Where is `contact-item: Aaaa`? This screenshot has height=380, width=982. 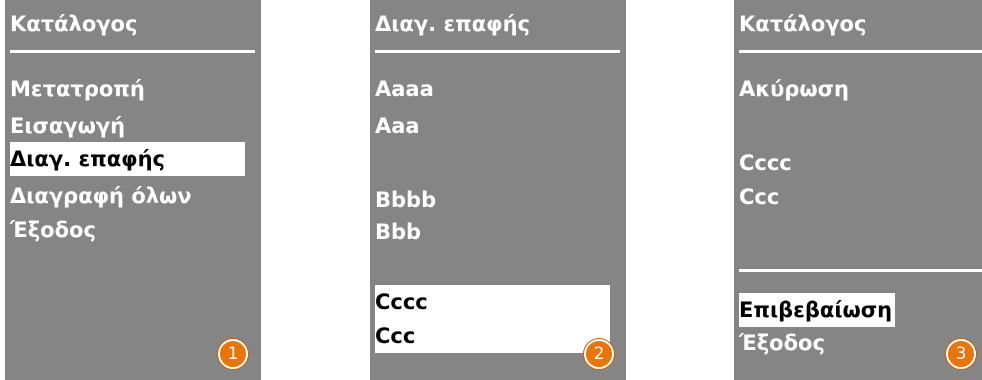
contact-item: Aaaa is located at coordinates (404, 89).